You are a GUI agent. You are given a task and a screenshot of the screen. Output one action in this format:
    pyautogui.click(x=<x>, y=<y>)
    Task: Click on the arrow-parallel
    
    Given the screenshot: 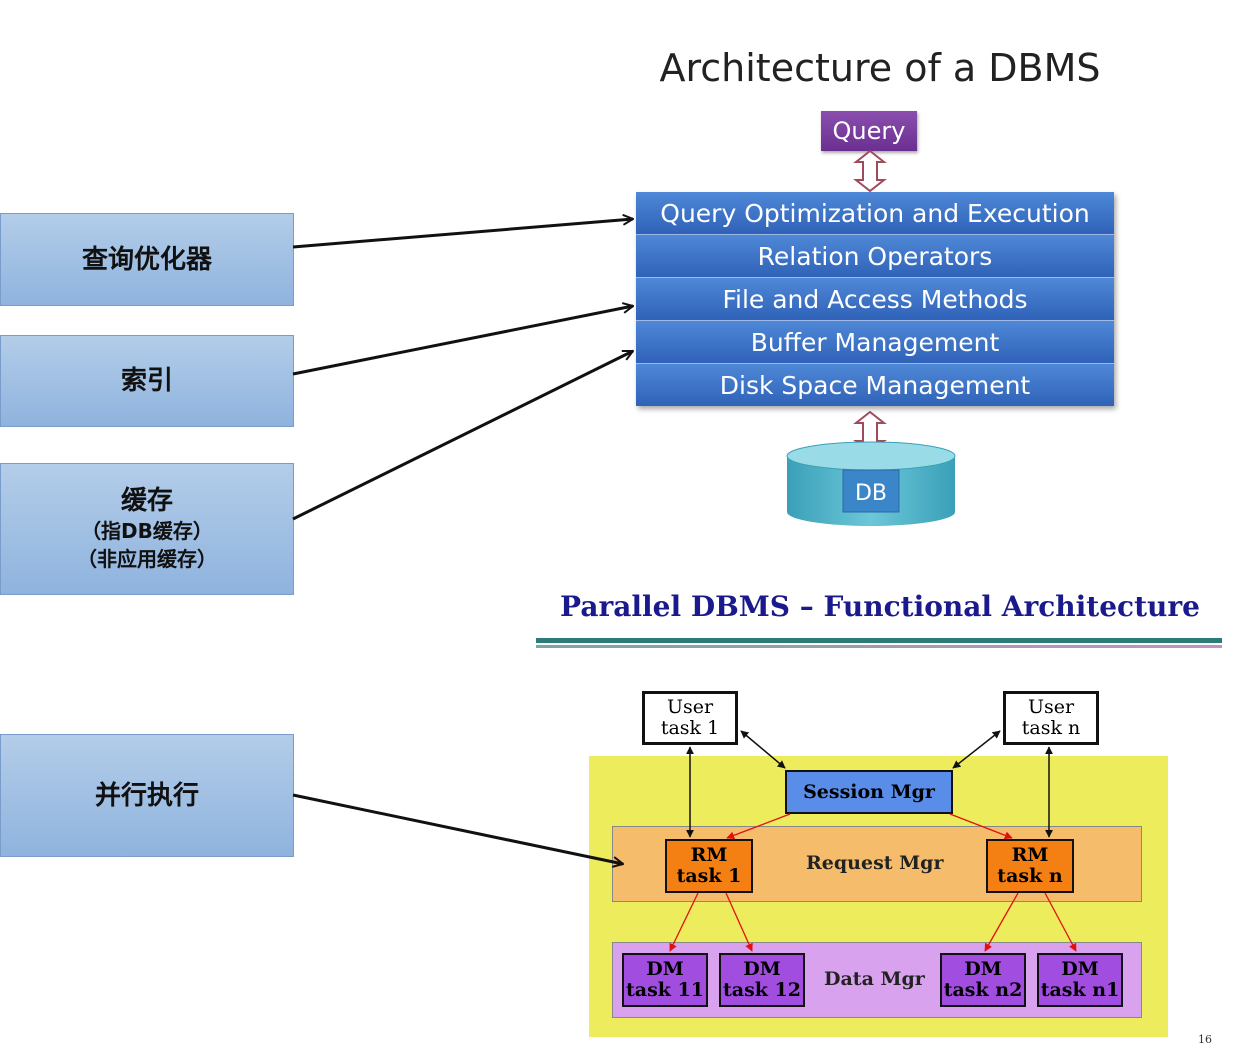 What is the action you would take?
    pyautogui.click(x=457, y=828)
    